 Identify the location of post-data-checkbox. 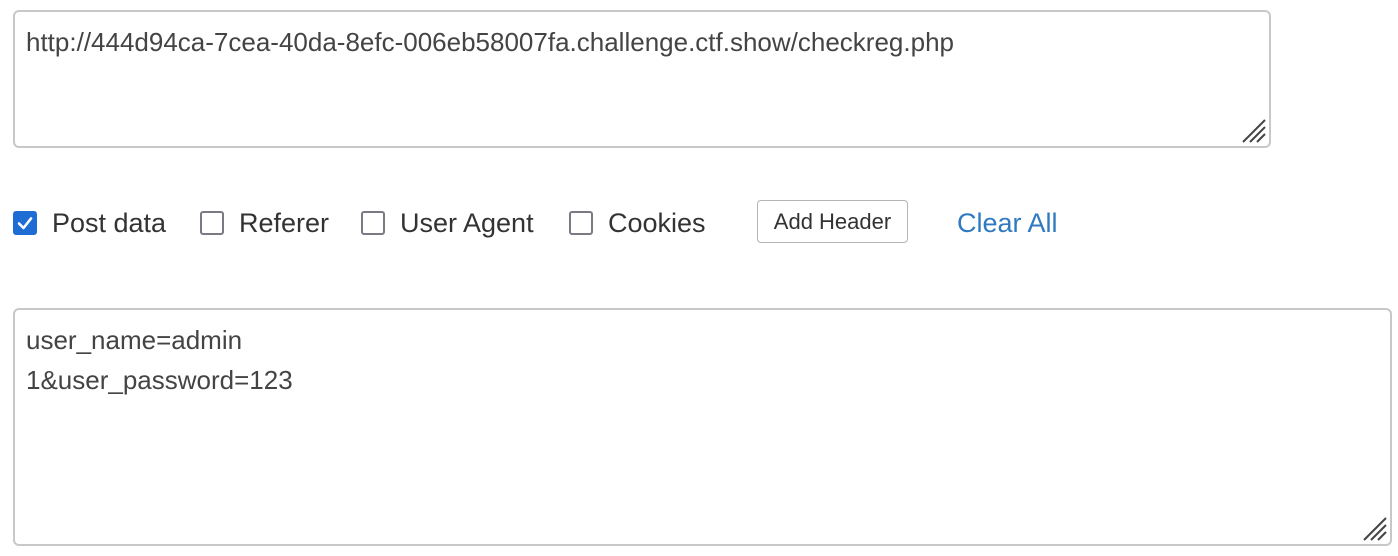
(25, 223).